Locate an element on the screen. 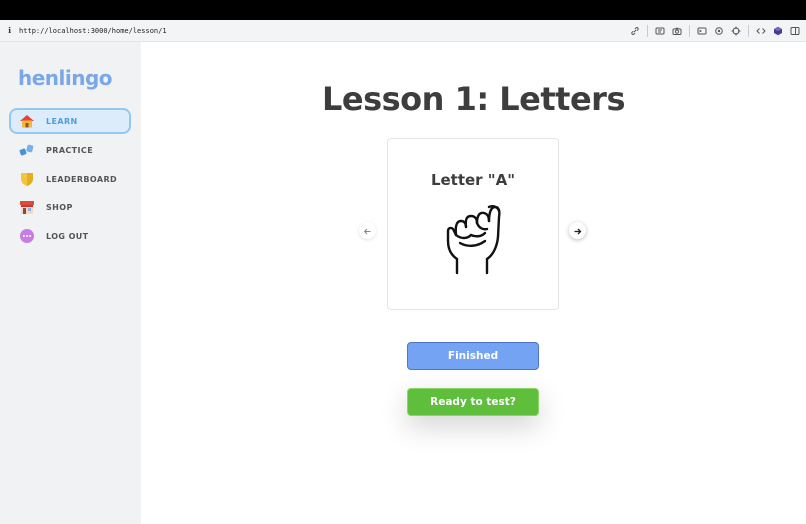 This screenshot has width=806, height=524. reader-icon is located at coordinates (660, 31).